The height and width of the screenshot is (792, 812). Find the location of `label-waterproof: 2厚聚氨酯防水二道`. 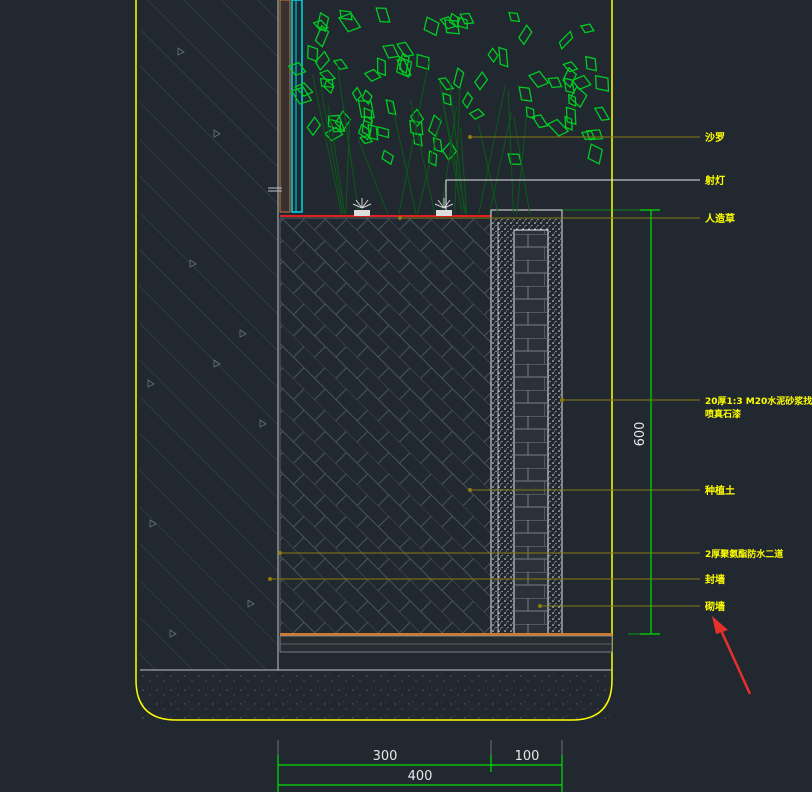

label-waterproof: 2厚聚氨酯防水二道 is located at coordinates (744, 554).